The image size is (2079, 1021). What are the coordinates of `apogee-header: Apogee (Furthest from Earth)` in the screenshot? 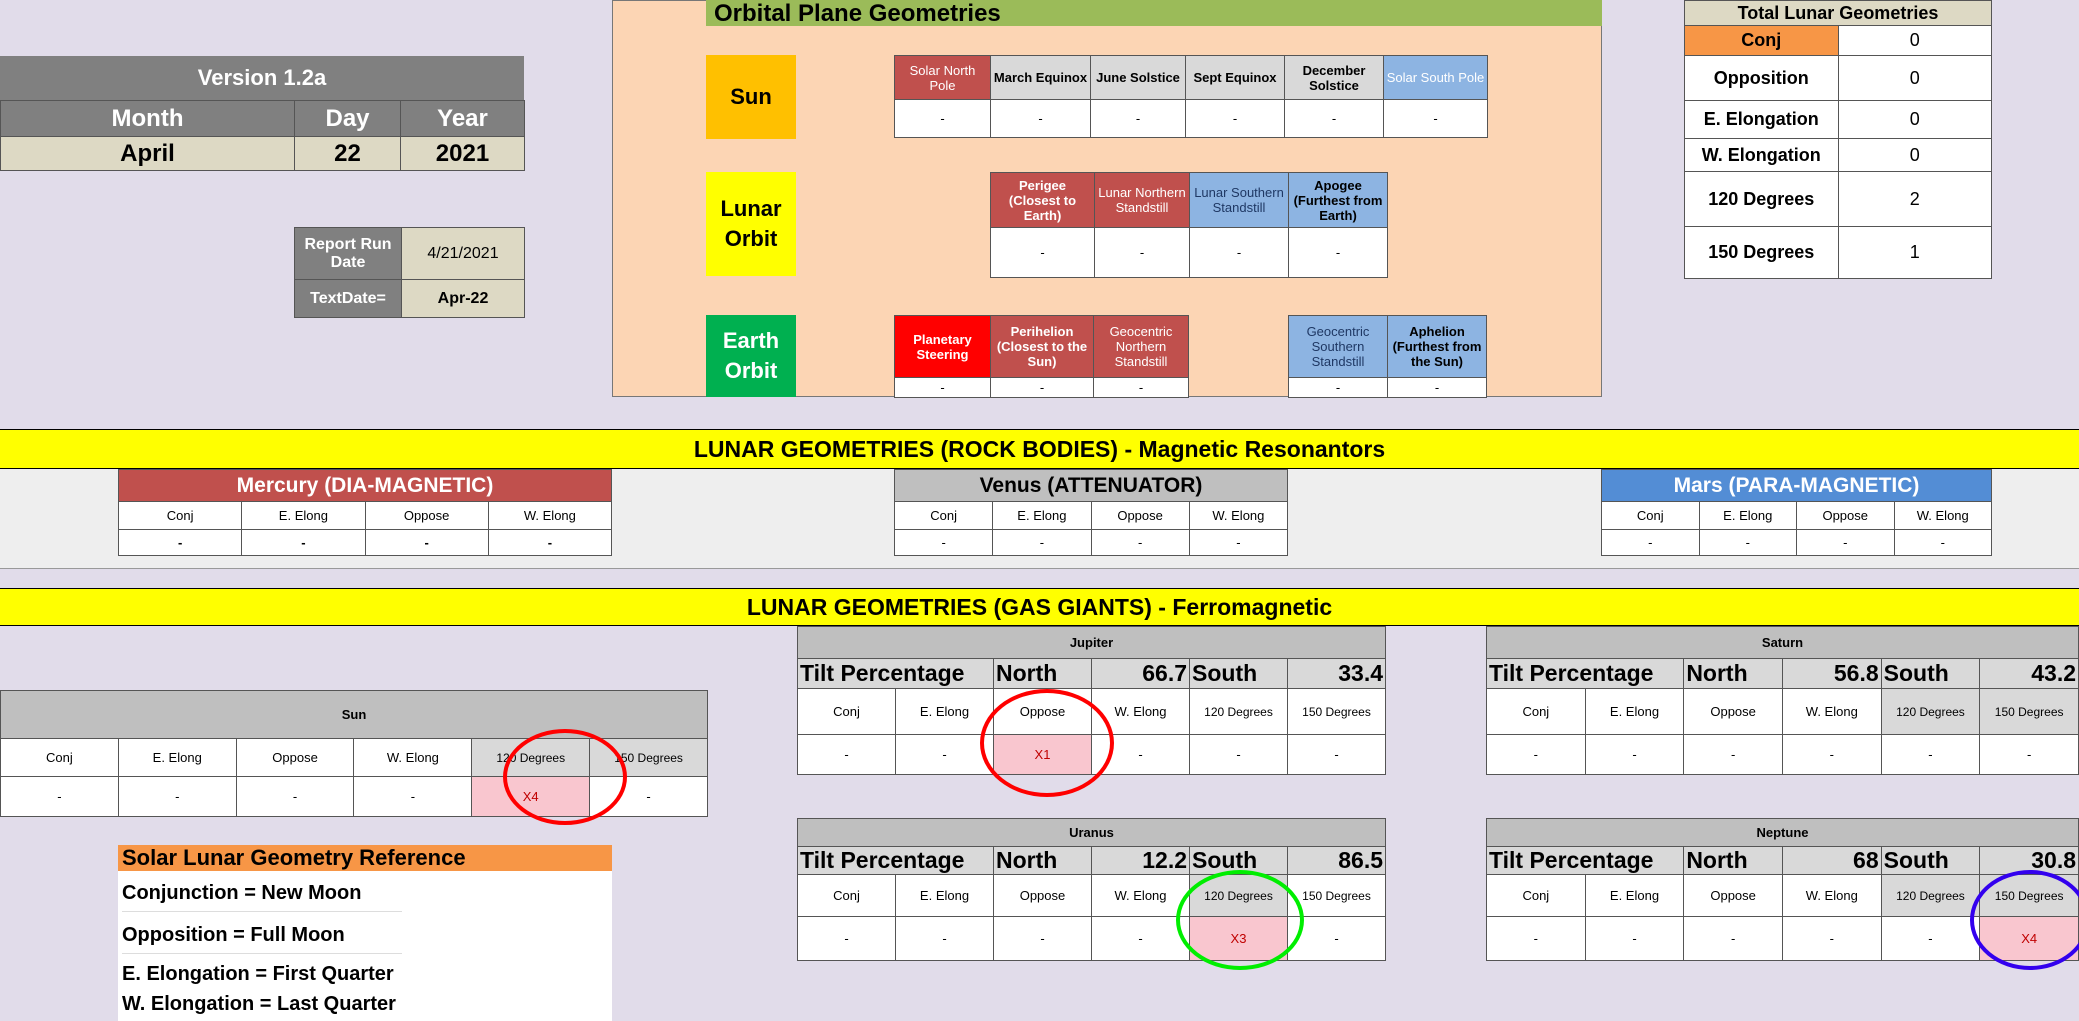 It's located at (1338, 200).